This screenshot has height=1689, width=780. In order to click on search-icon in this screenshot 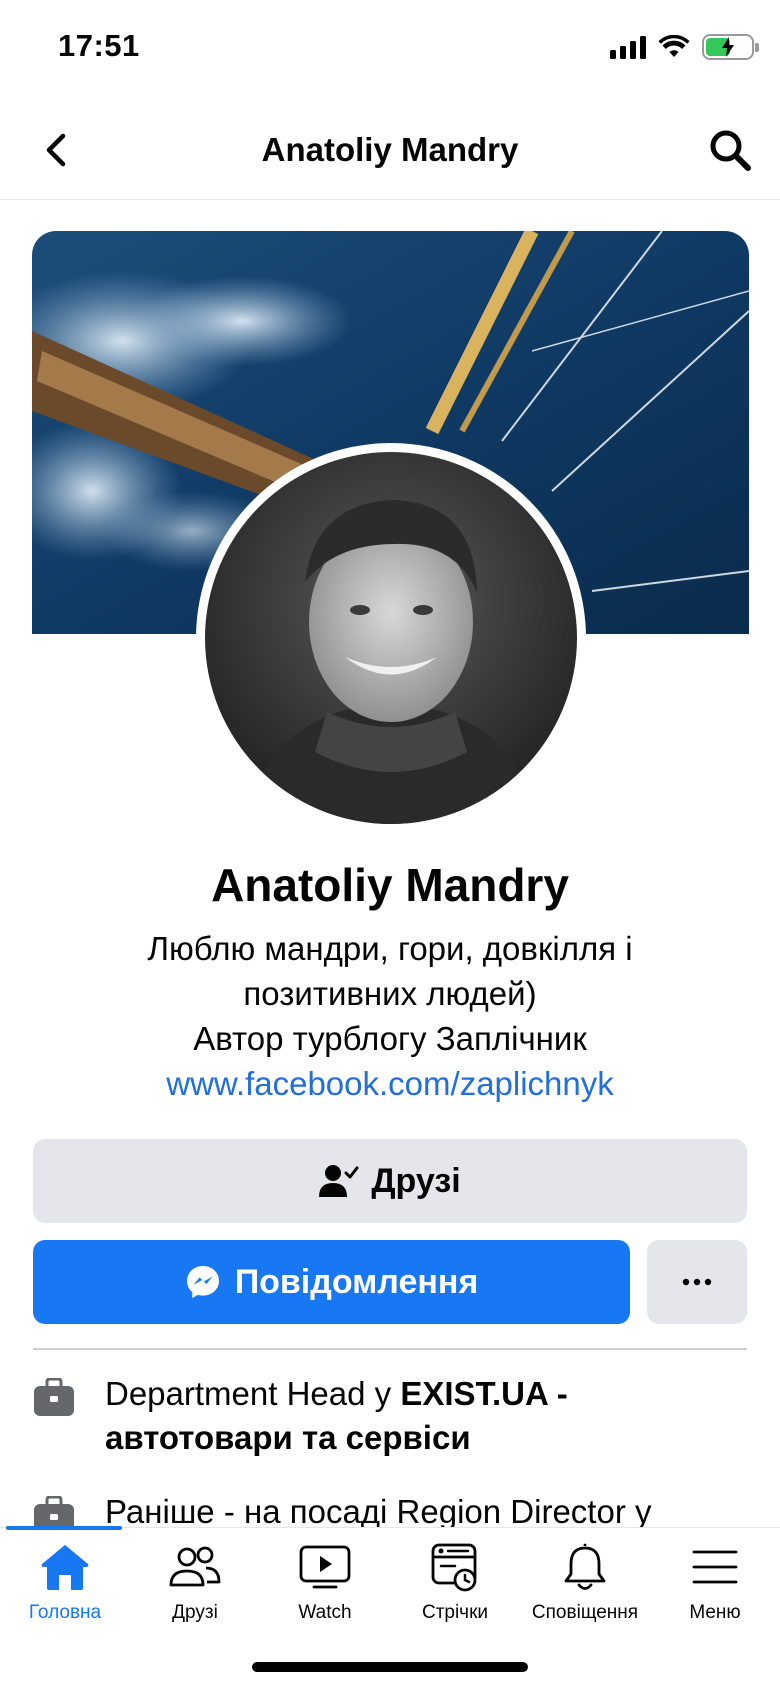, I will do `click(730, 150)`.